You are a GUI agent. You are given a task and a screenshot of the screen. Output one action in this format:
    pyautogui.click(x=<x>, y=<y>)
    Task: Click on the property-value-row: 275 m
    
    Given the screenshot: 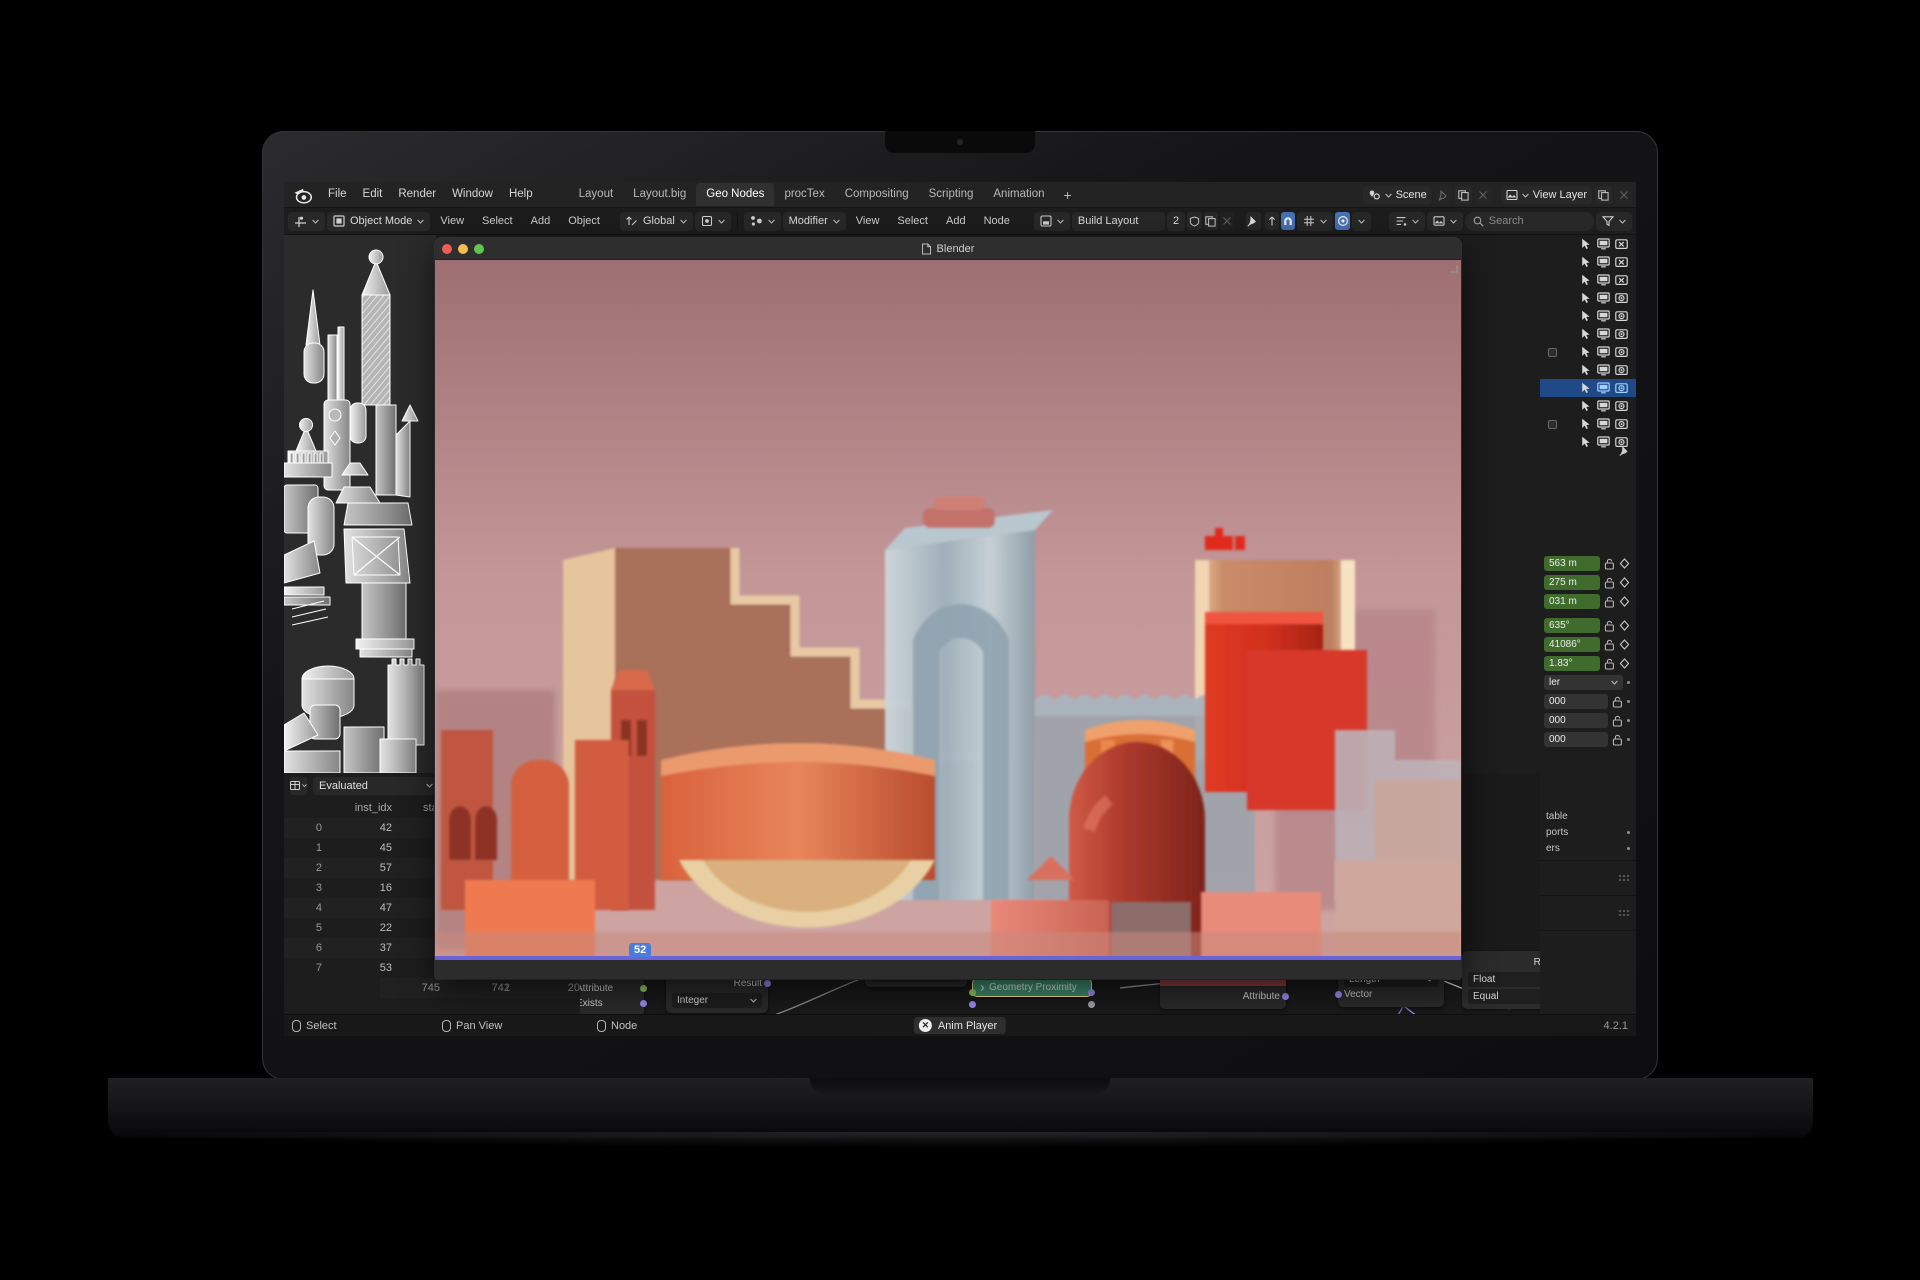 What is the action you would take?
    pyautogui.click(x=1588, y=582)
    